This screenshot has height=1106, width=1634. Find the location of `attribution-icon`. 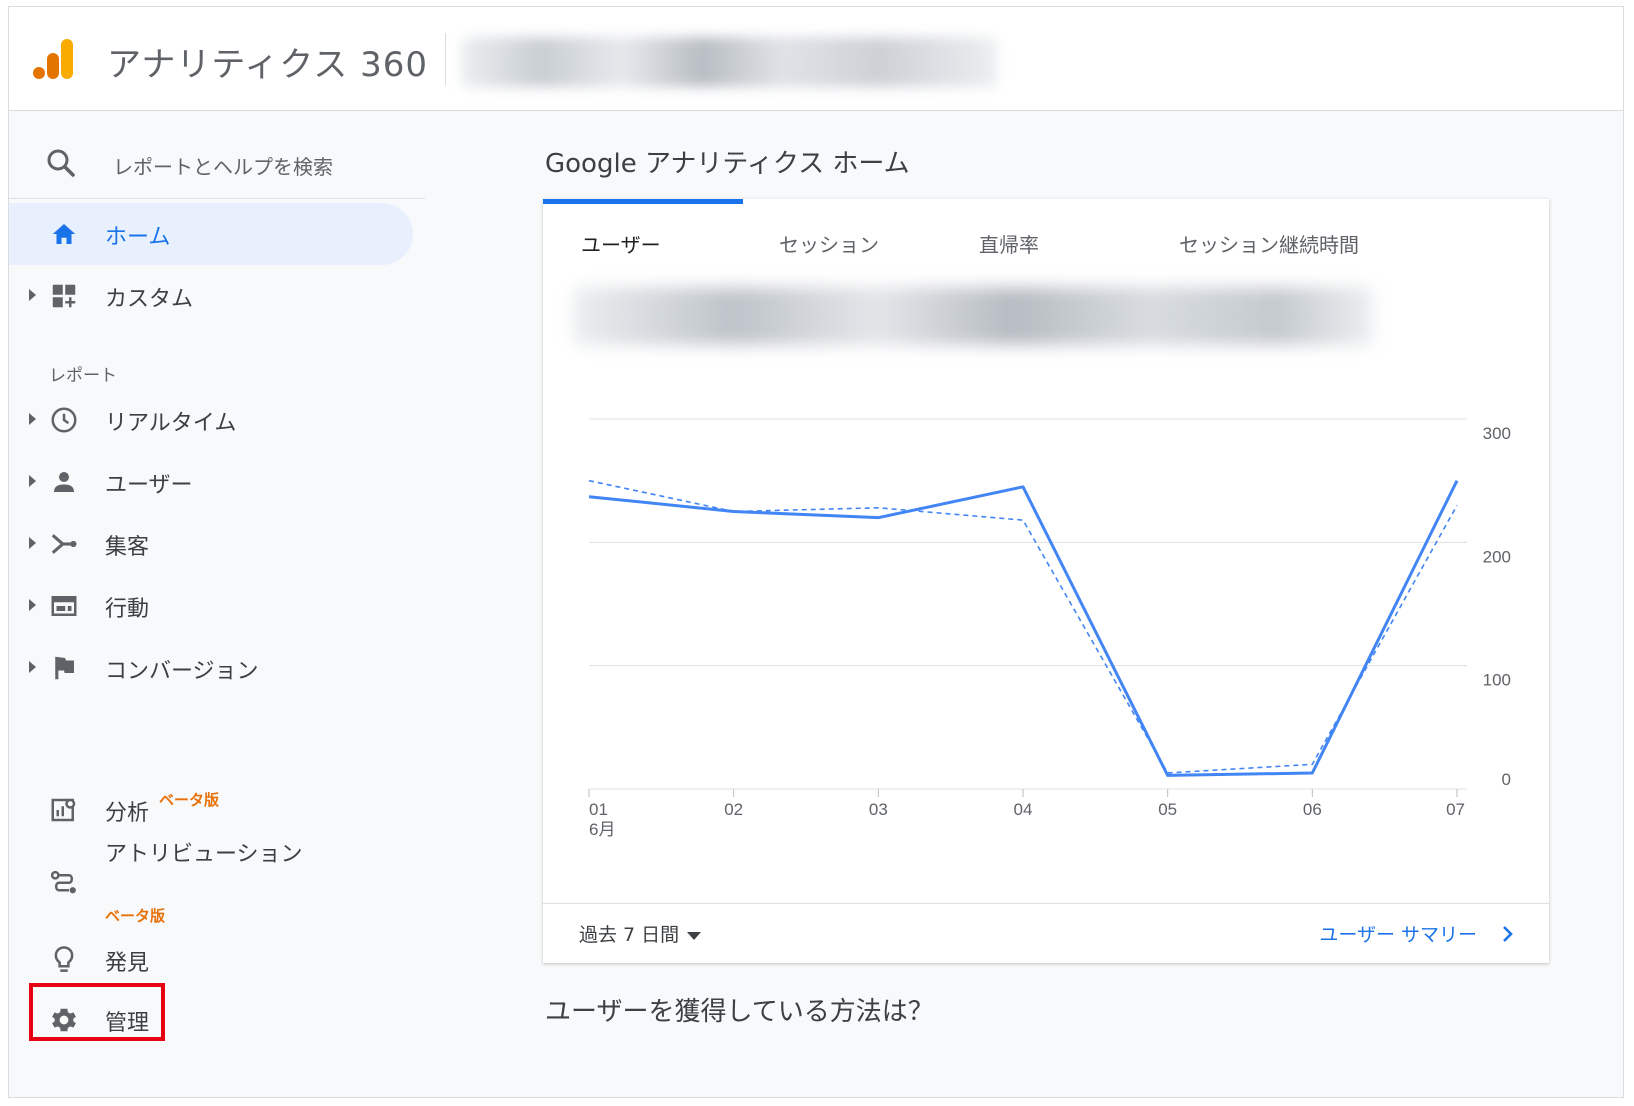

attribution-icon is located at coordinates (63, 882).